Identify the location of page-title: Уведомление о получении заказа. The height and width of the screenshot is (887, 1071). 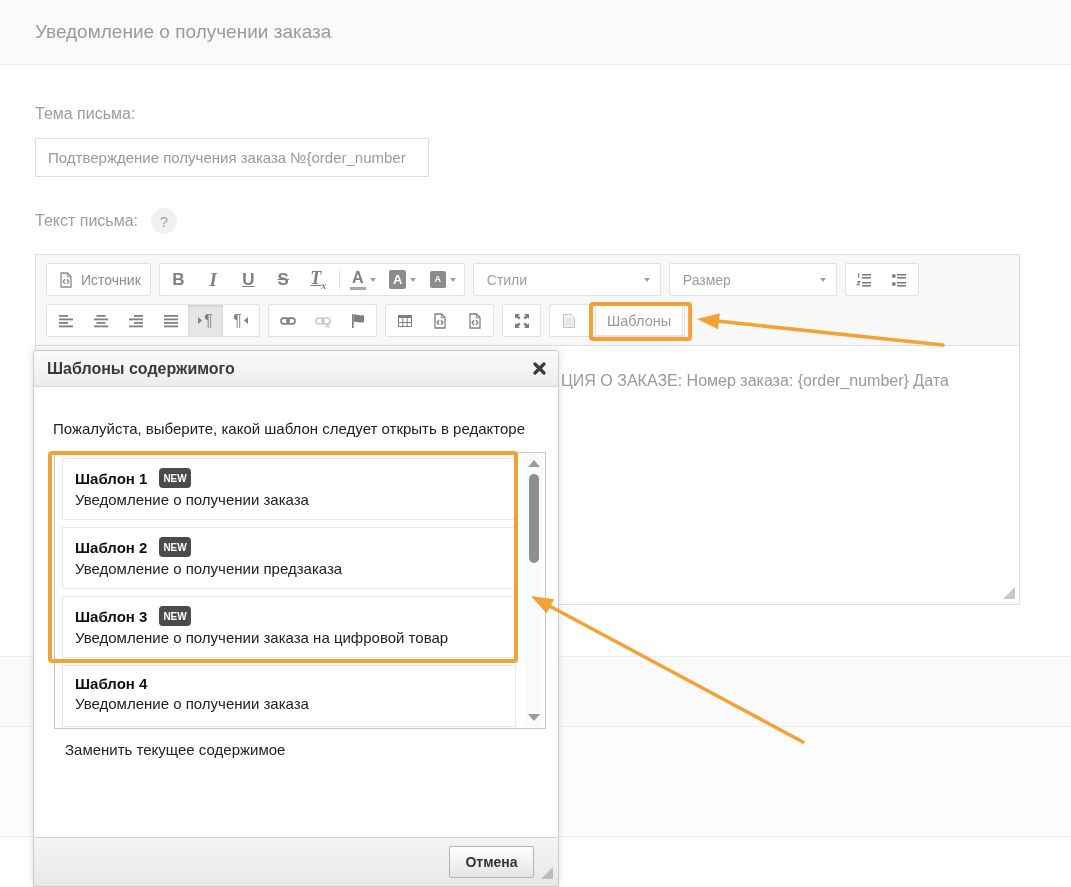
(183, 32).